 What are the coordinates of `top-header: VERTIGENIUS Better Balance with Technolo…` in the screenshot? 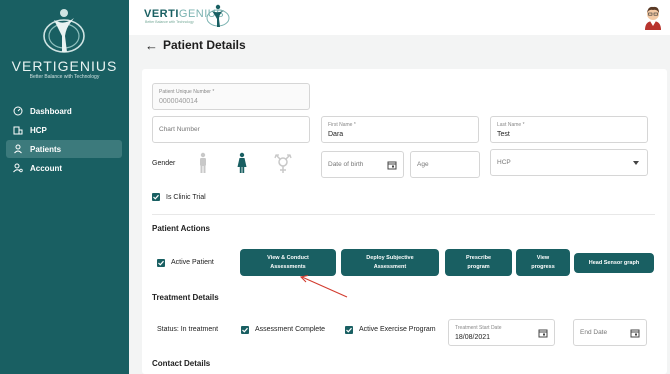 It's located at (399, 17).